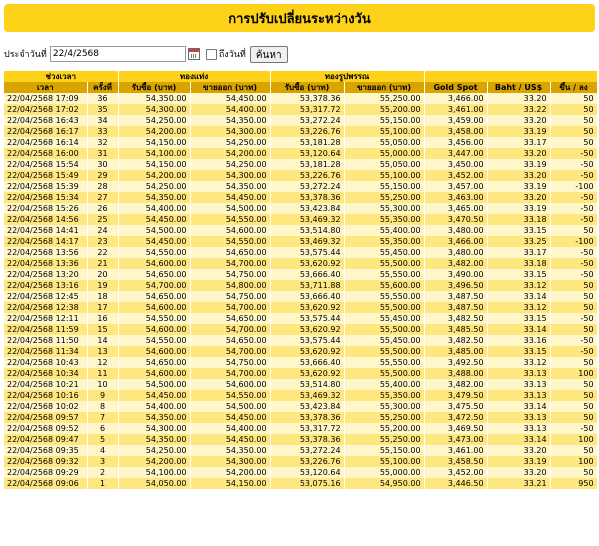  Describe the element at coordinates (46, 340) in the screenshot. I see `cell-datetime: 22/04/2568 11:50` at that location.